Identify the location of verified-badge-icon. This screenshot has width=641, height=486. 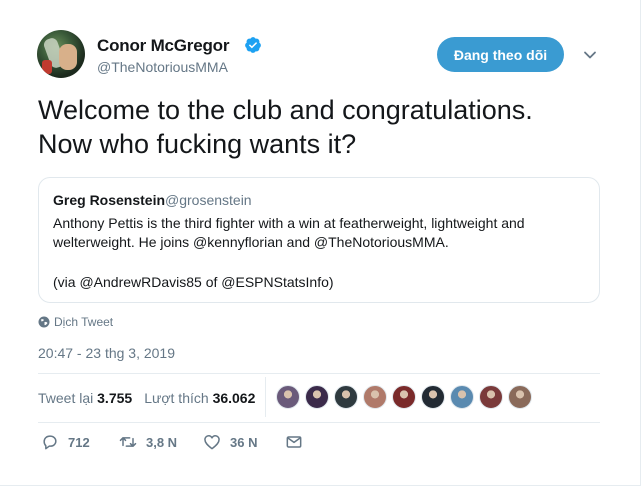
(253, 45).